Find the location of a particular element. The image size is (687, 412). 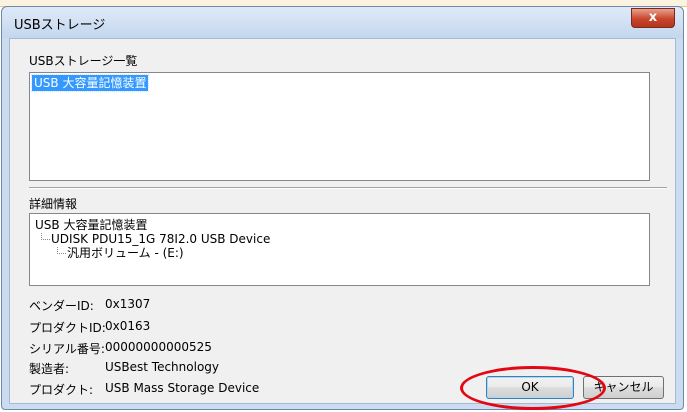

serial-number-value: 00000000000525 is located at coordinates (158, 347).